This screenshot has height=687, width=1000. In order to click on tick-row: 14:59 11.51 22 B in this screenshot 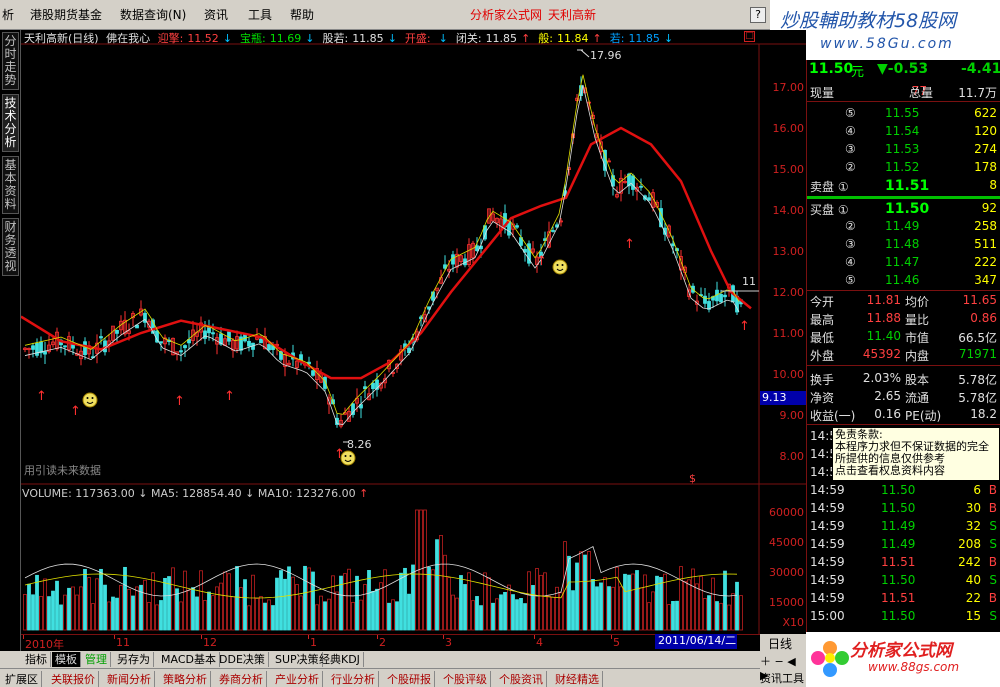, I will do `click(903, 598)`.